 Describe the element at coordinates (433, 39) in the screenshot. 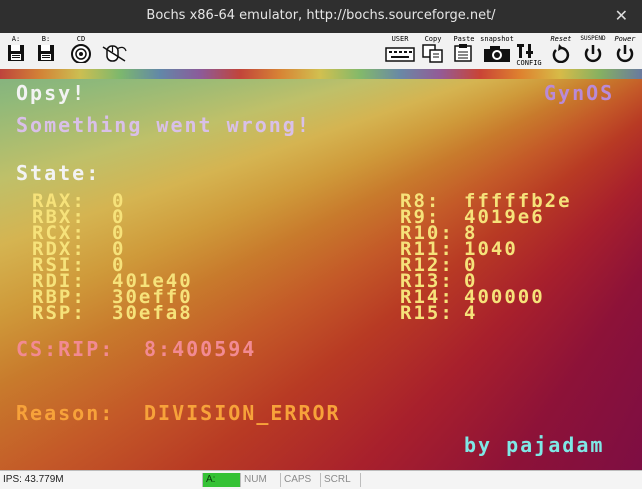

I see `copy-label: Copy` at that location.